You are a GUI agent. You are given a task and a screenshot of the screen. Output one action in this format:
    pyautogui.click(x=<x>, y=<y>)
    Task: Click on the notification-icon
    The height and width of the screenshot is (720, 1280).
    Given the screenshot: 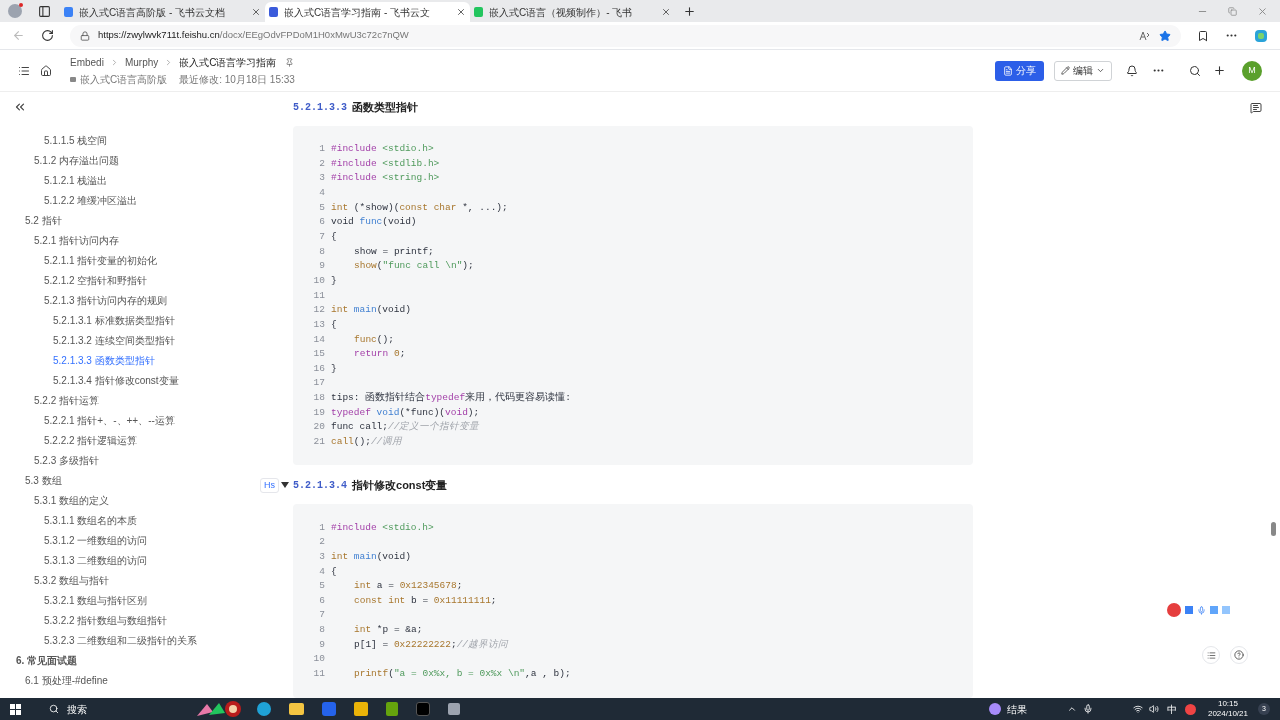 What is the action you would take?
    pyautogui.click(x=1132, y=70)
    